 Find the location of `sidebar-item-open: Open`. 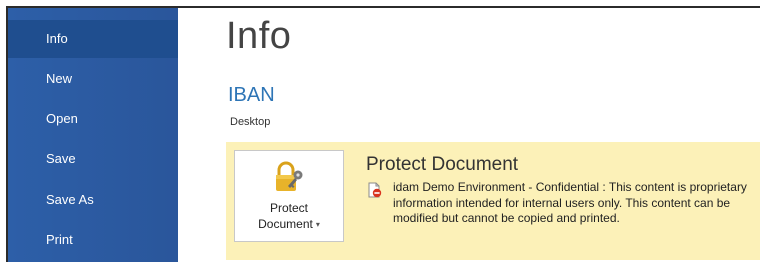

sidebar-item-open: Open is located at coordinates (93, 119).